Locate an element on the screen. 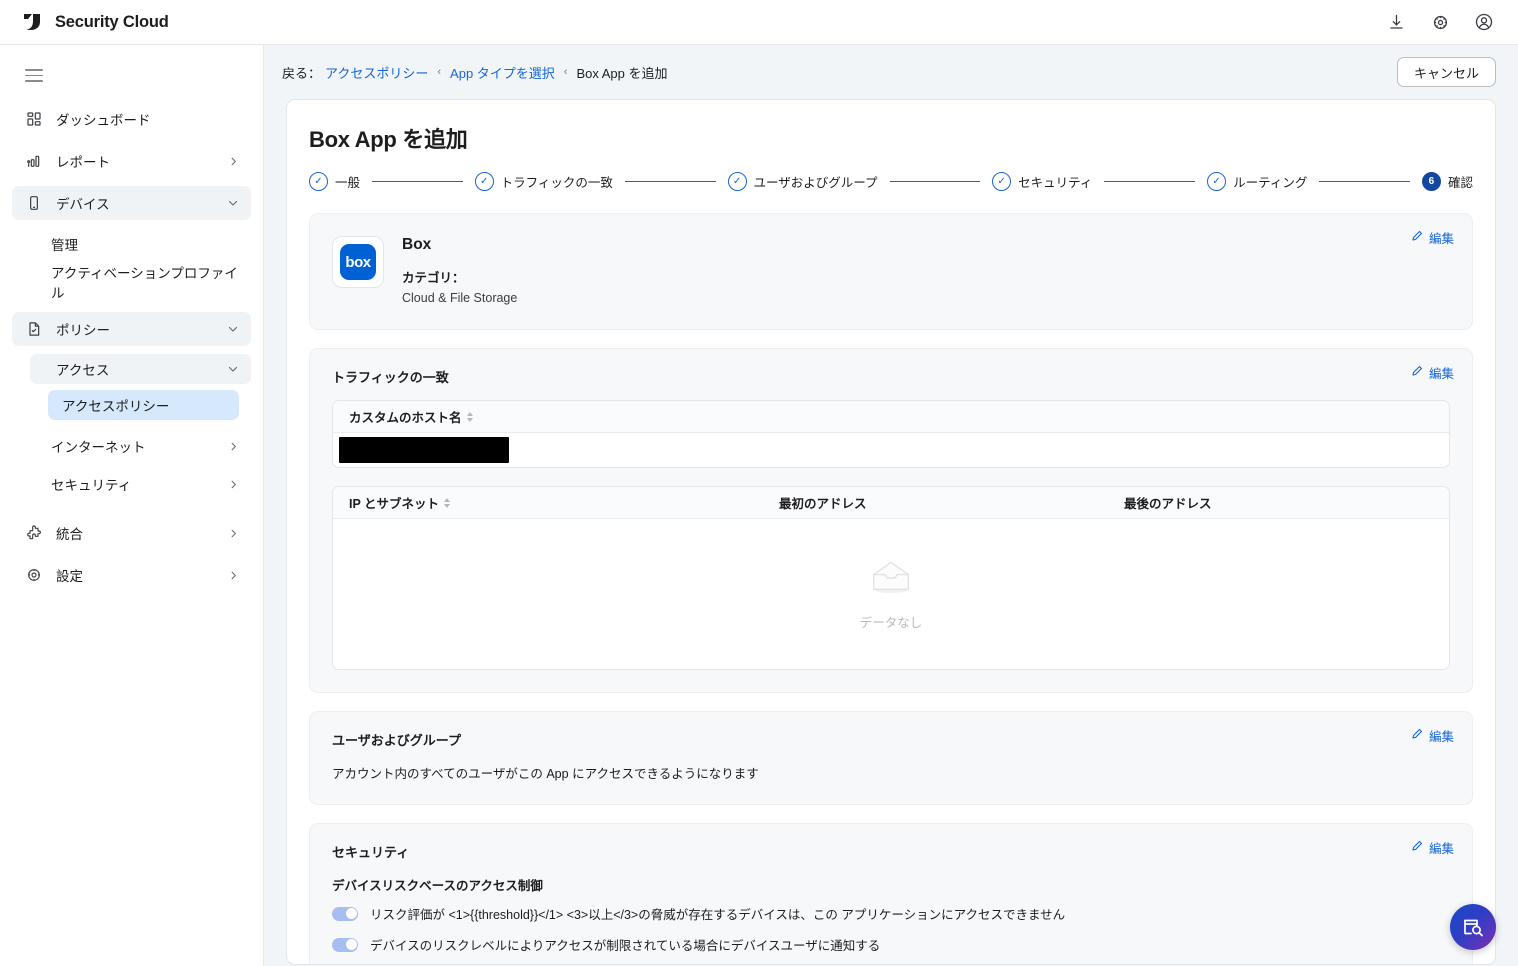 Image resolution: width=1518 pixels, height=966 pixels. column-header-label: IP とサブネット is located at coordinates (394, 504).